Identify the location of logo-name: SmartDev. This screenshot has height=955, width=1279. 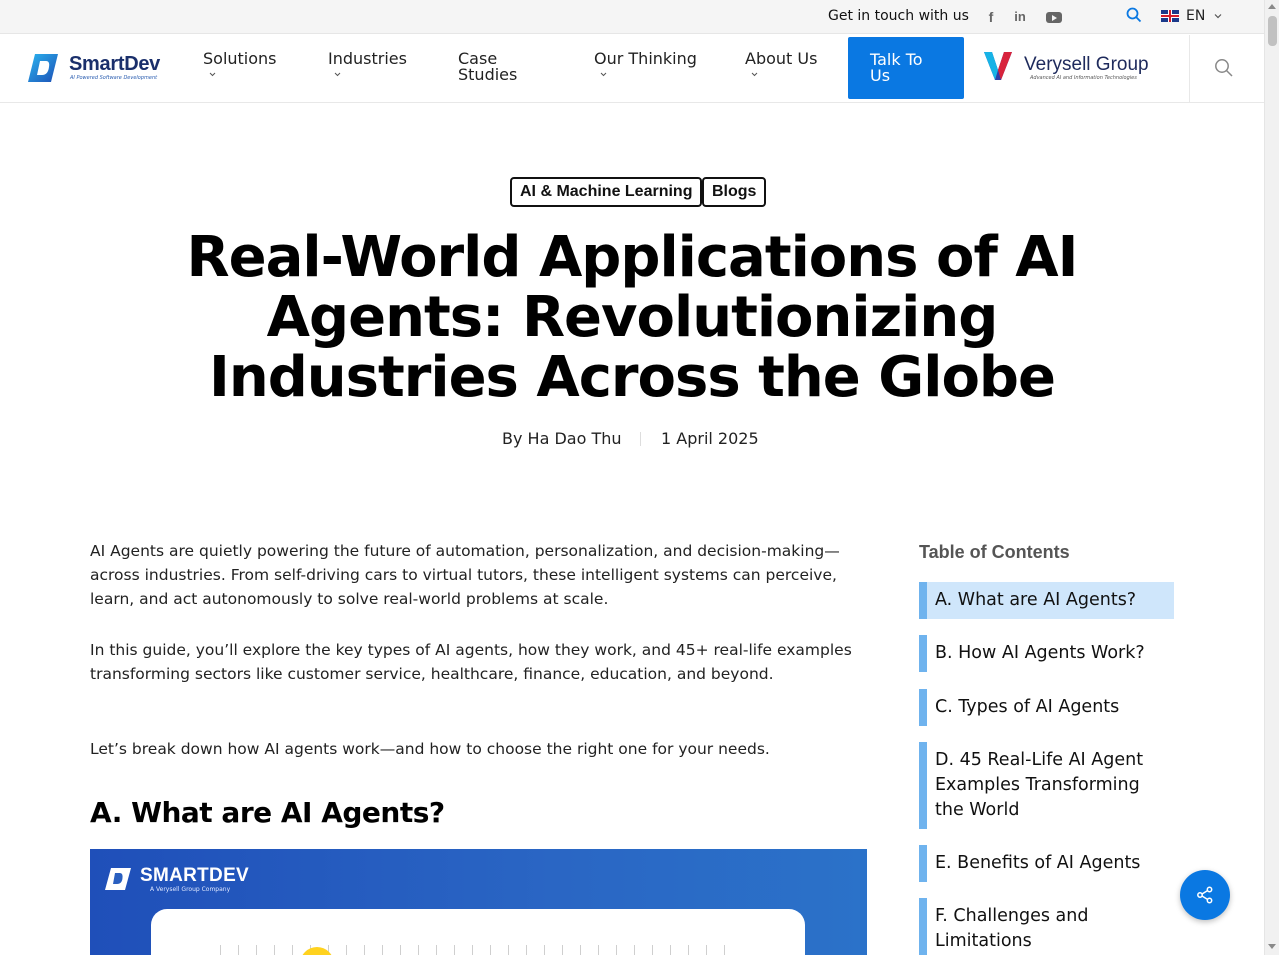
(114, 64).